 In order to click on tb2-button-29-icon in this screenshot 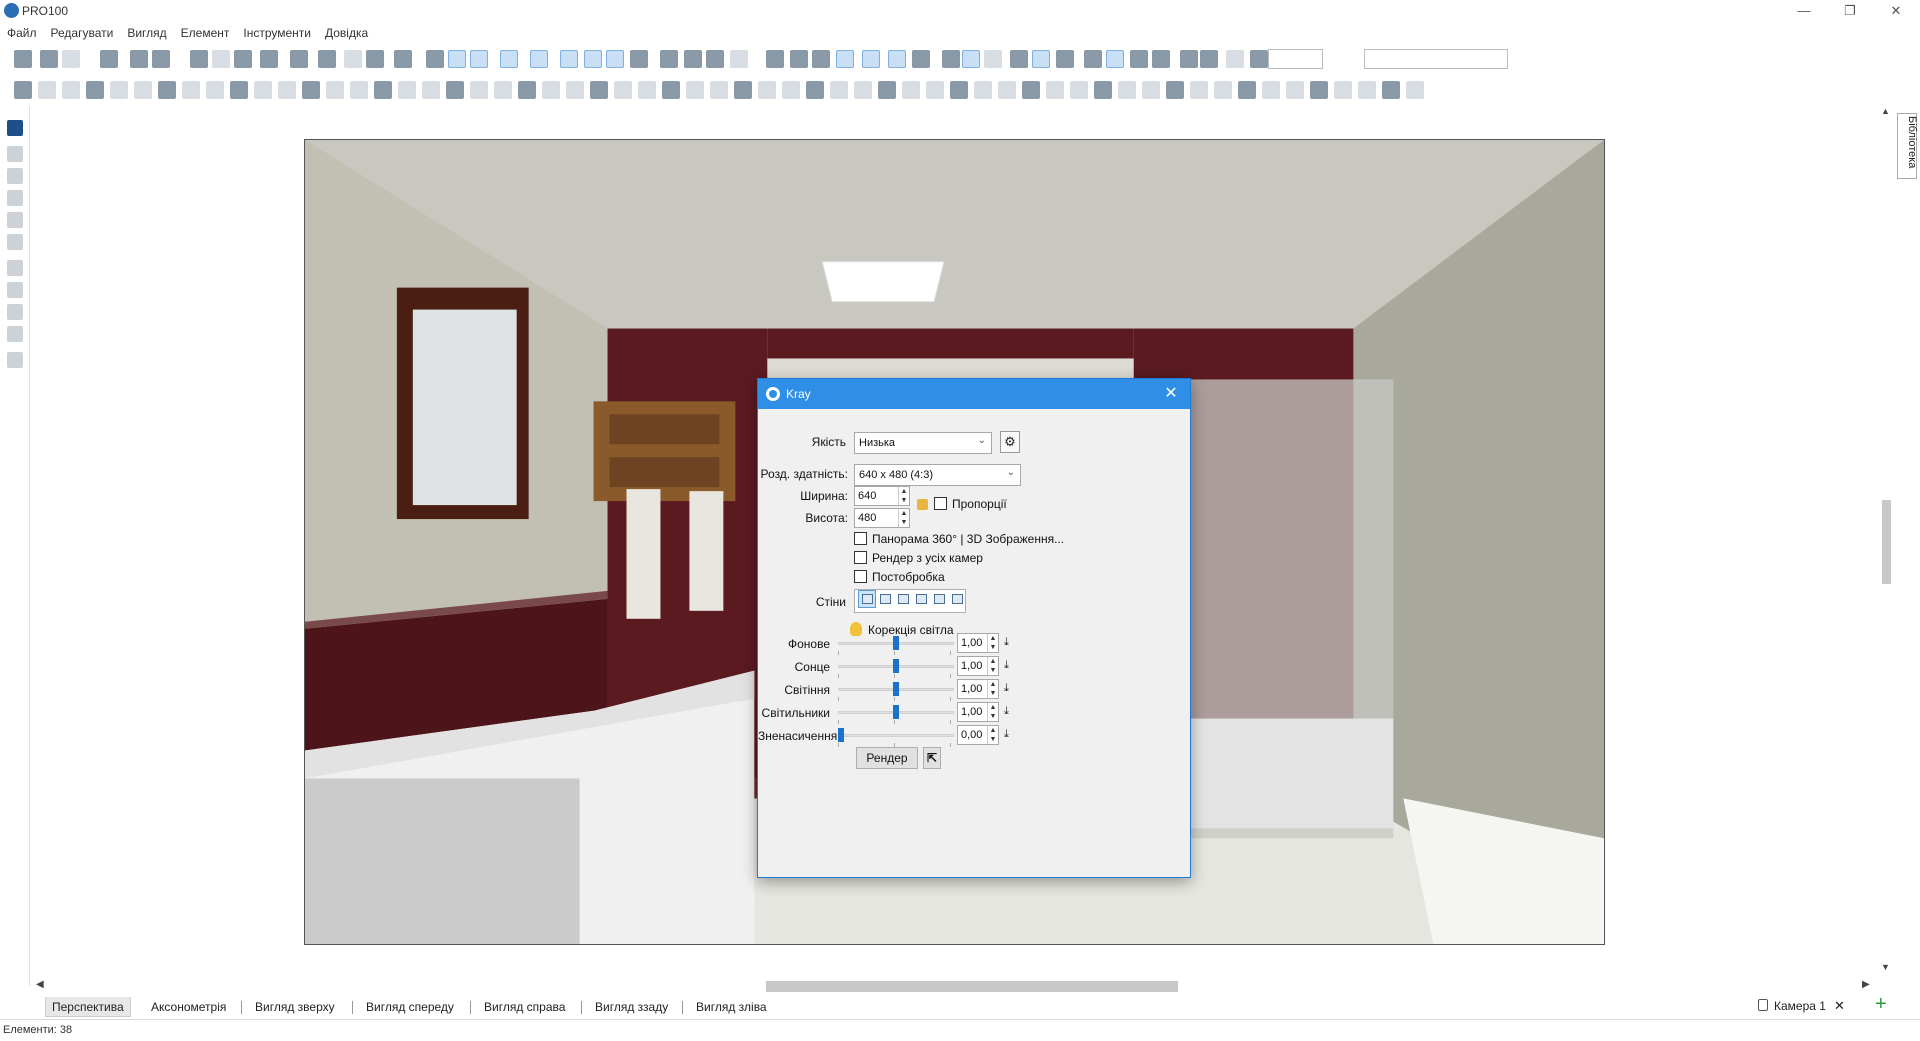, I will do `click(719, 90)`.